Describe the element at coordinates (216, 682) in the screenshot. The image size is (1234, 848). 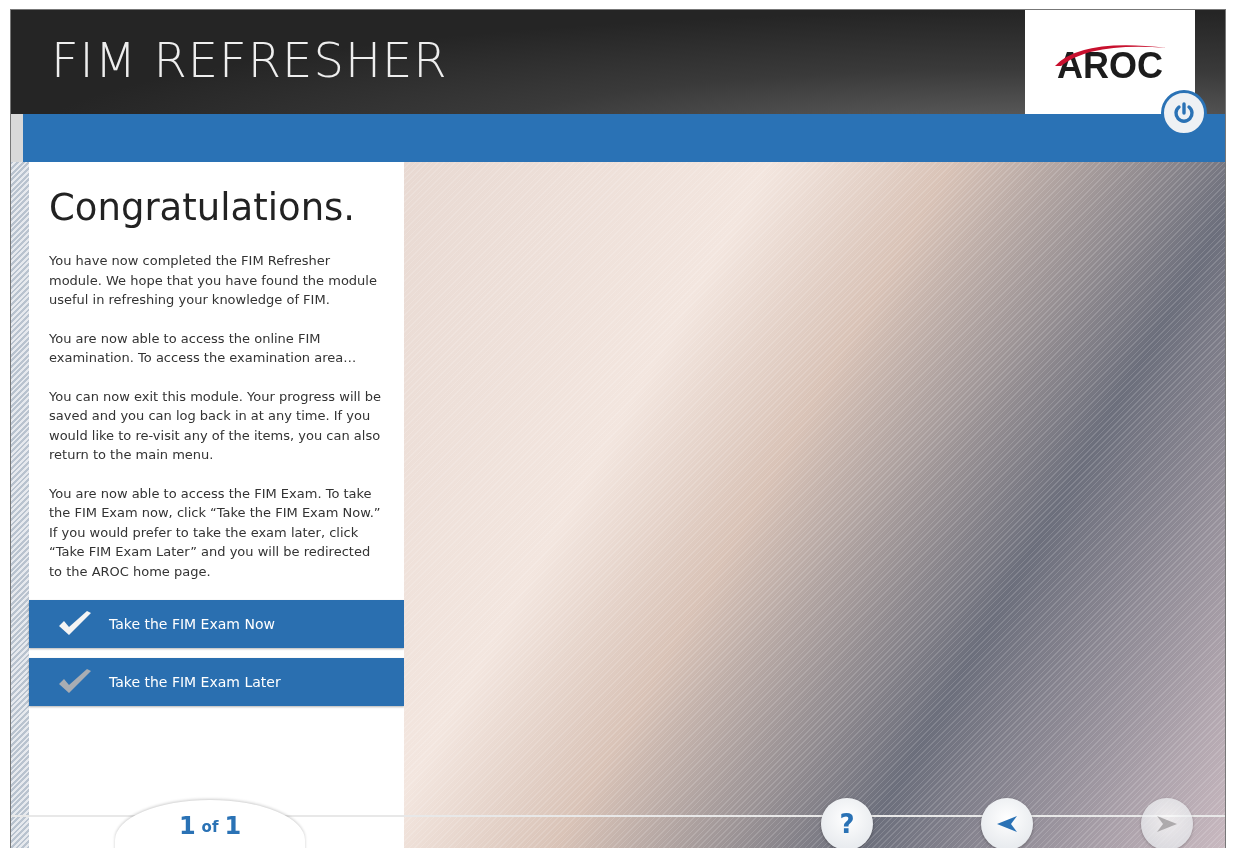
I see `option-button: Take the FIM Exam Later` at that location.